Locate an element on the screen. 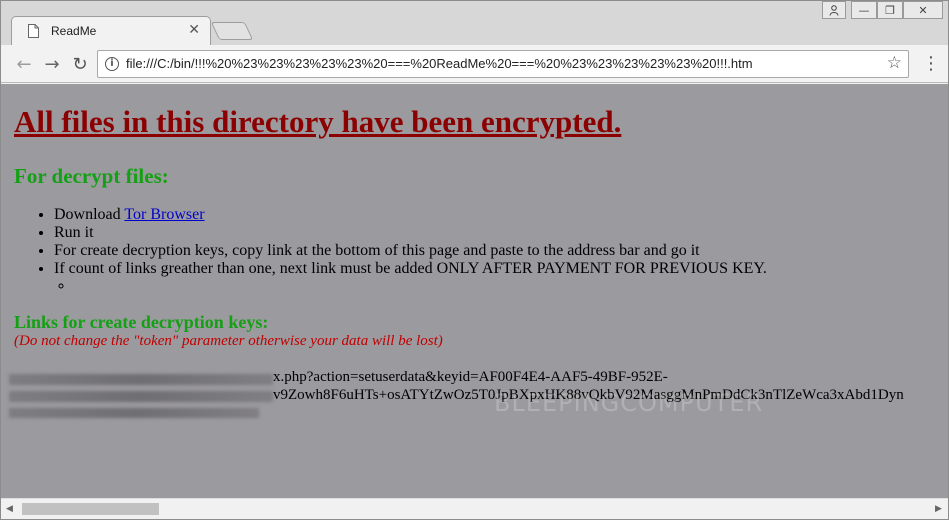  links-heading: Links for create decryption keys: is located at coordinates (141, 322).